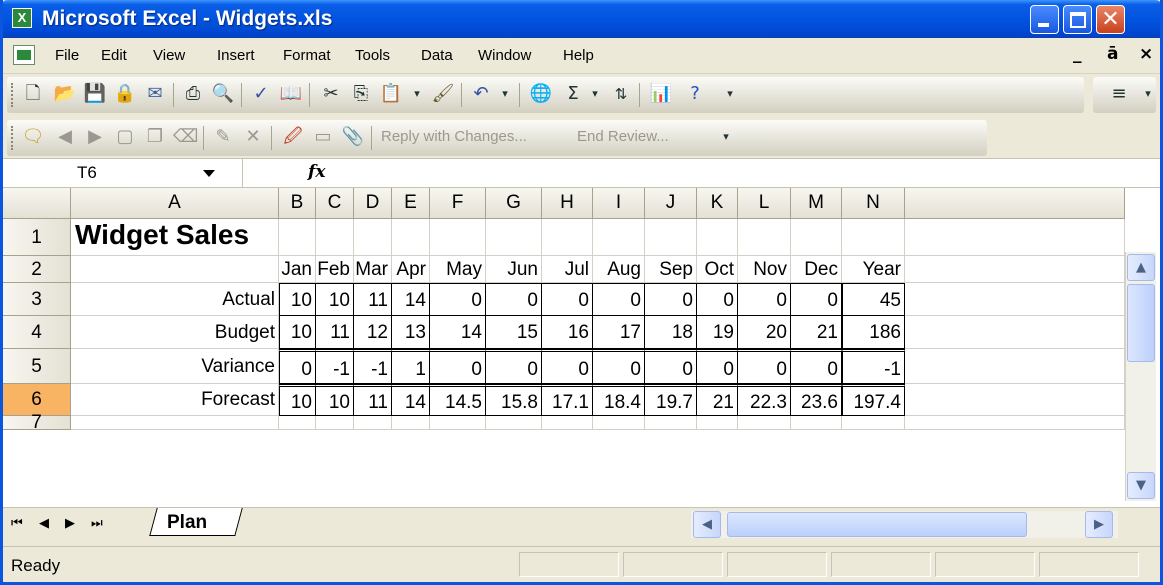  What do you see at coordinates (175, 366) in the screenshot?
I see `row-label: Variance` at bounding box center [175, 366].